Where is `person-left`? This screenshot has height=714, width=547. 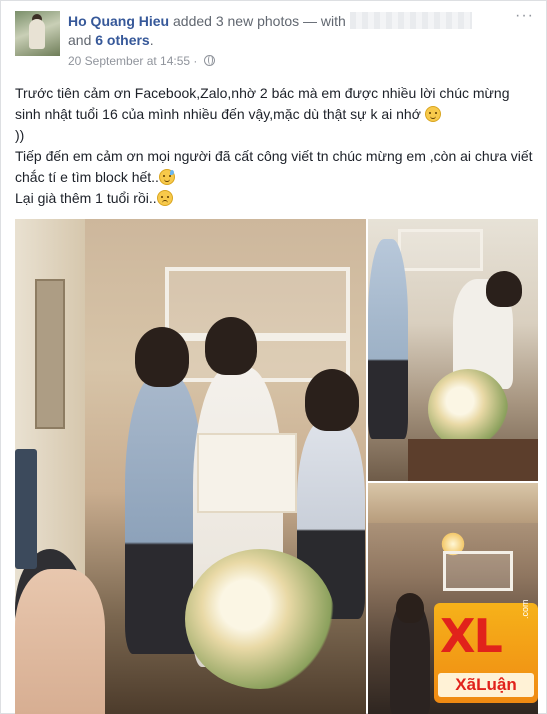
person-left is located at coordinates (388, 339).